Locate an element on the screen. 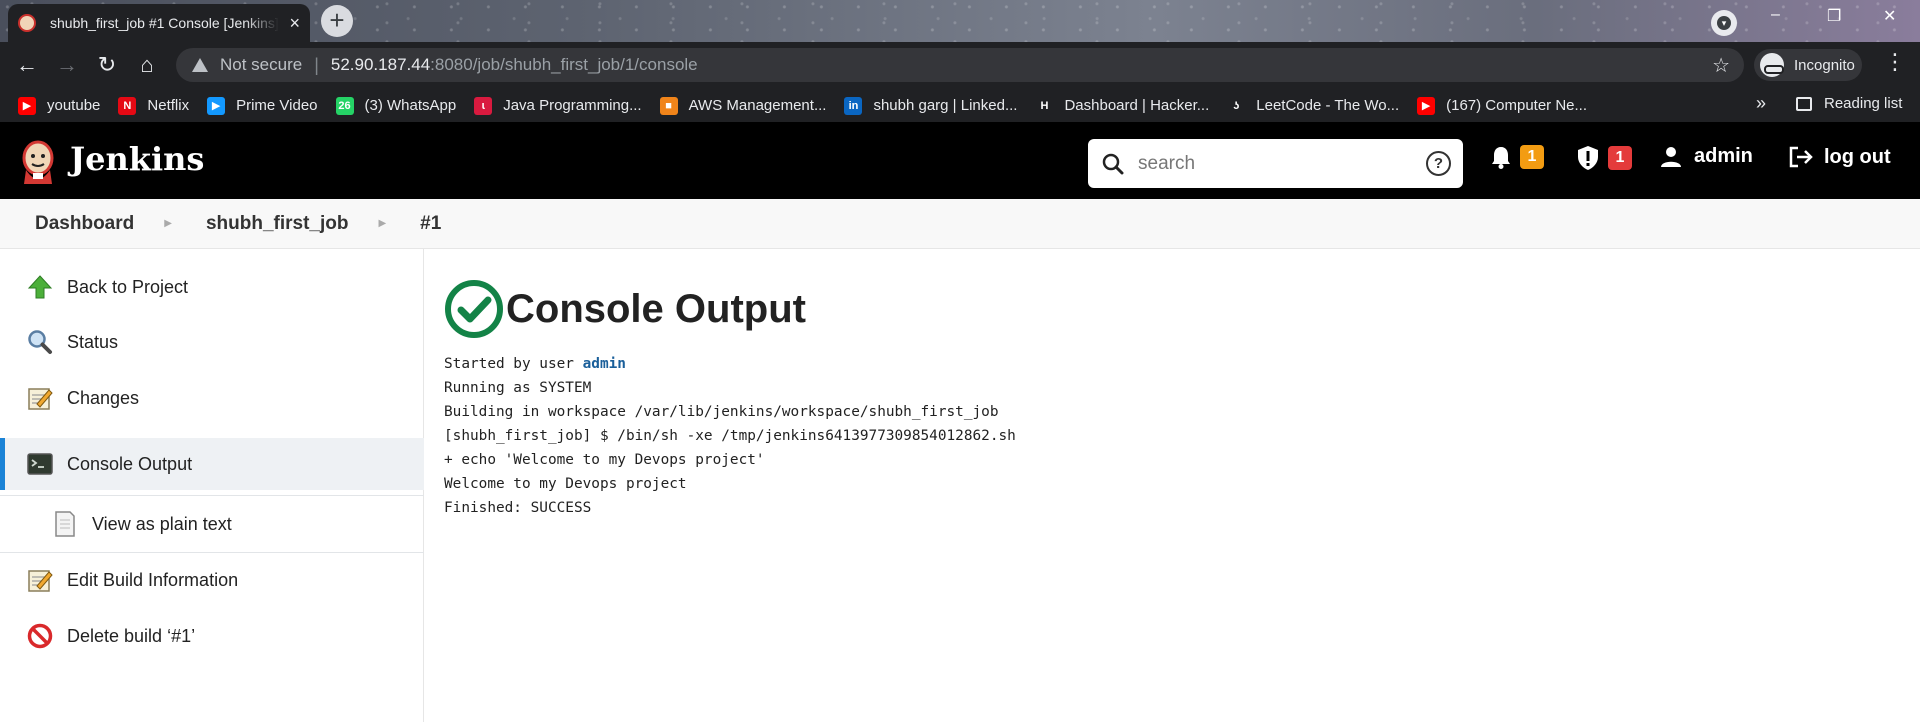 The image size is (1920, 722). chevron-right-icon: ▶ is located at coordinates (382, 223).